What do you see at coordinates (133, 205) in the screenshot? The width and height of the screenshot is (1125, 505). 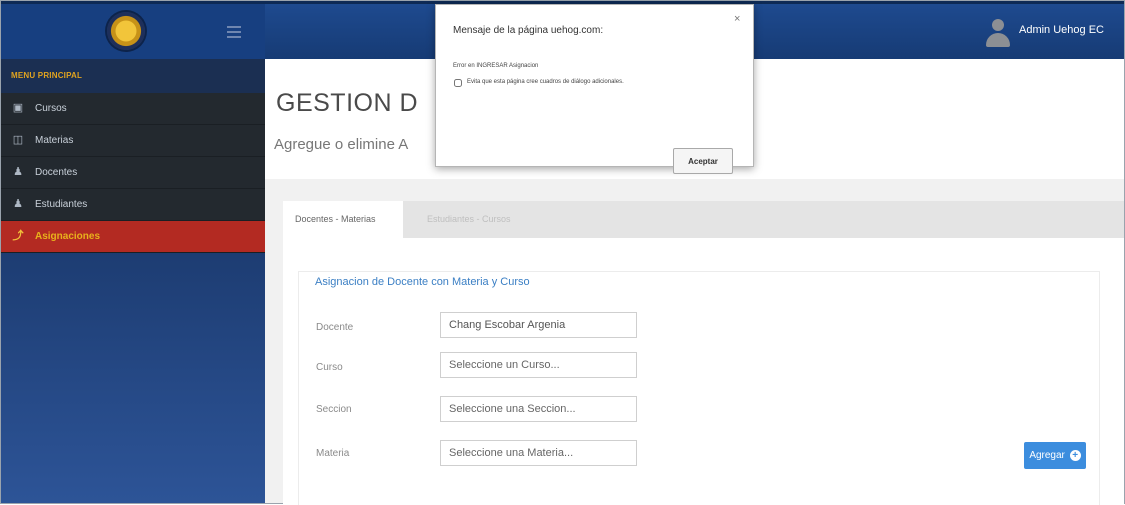 I see `sidebar-item-estudiantes: ♟ Estudiantes` at bounding box center [133, 205].